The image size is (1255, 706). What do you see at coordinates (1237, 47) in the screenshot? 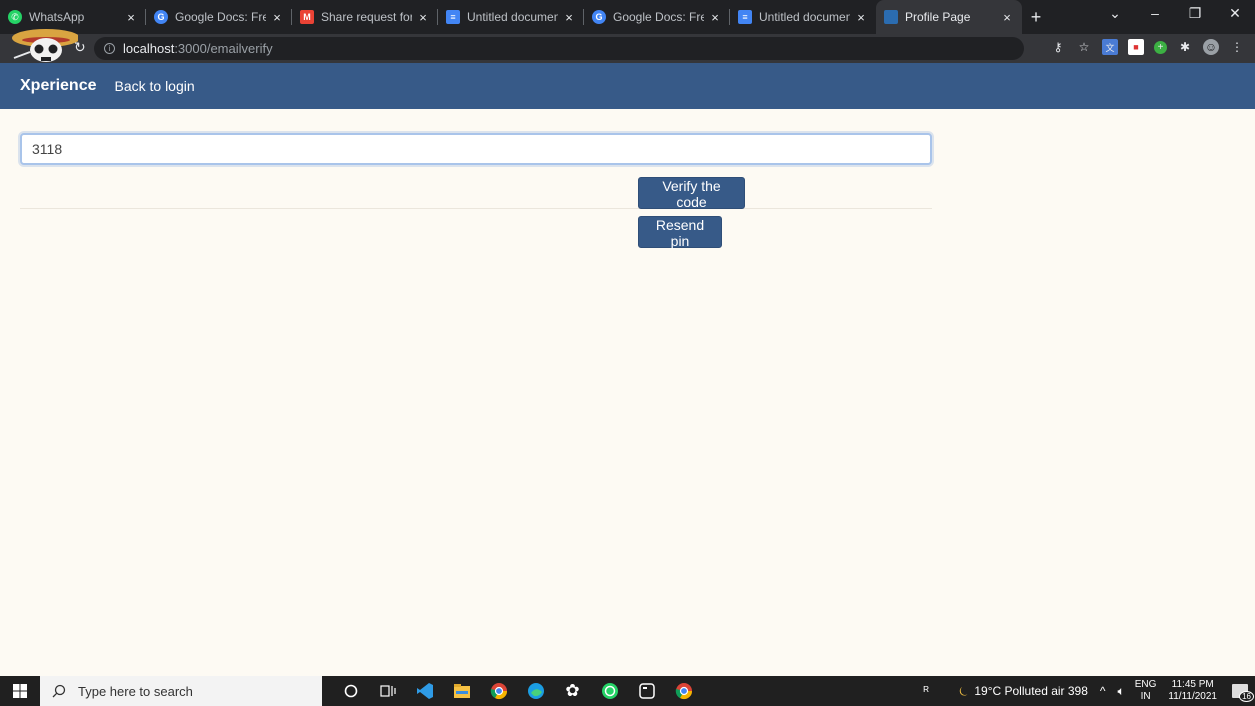
I see `menu-dots-icon: ⋮` at bounding box center [1237, 47].